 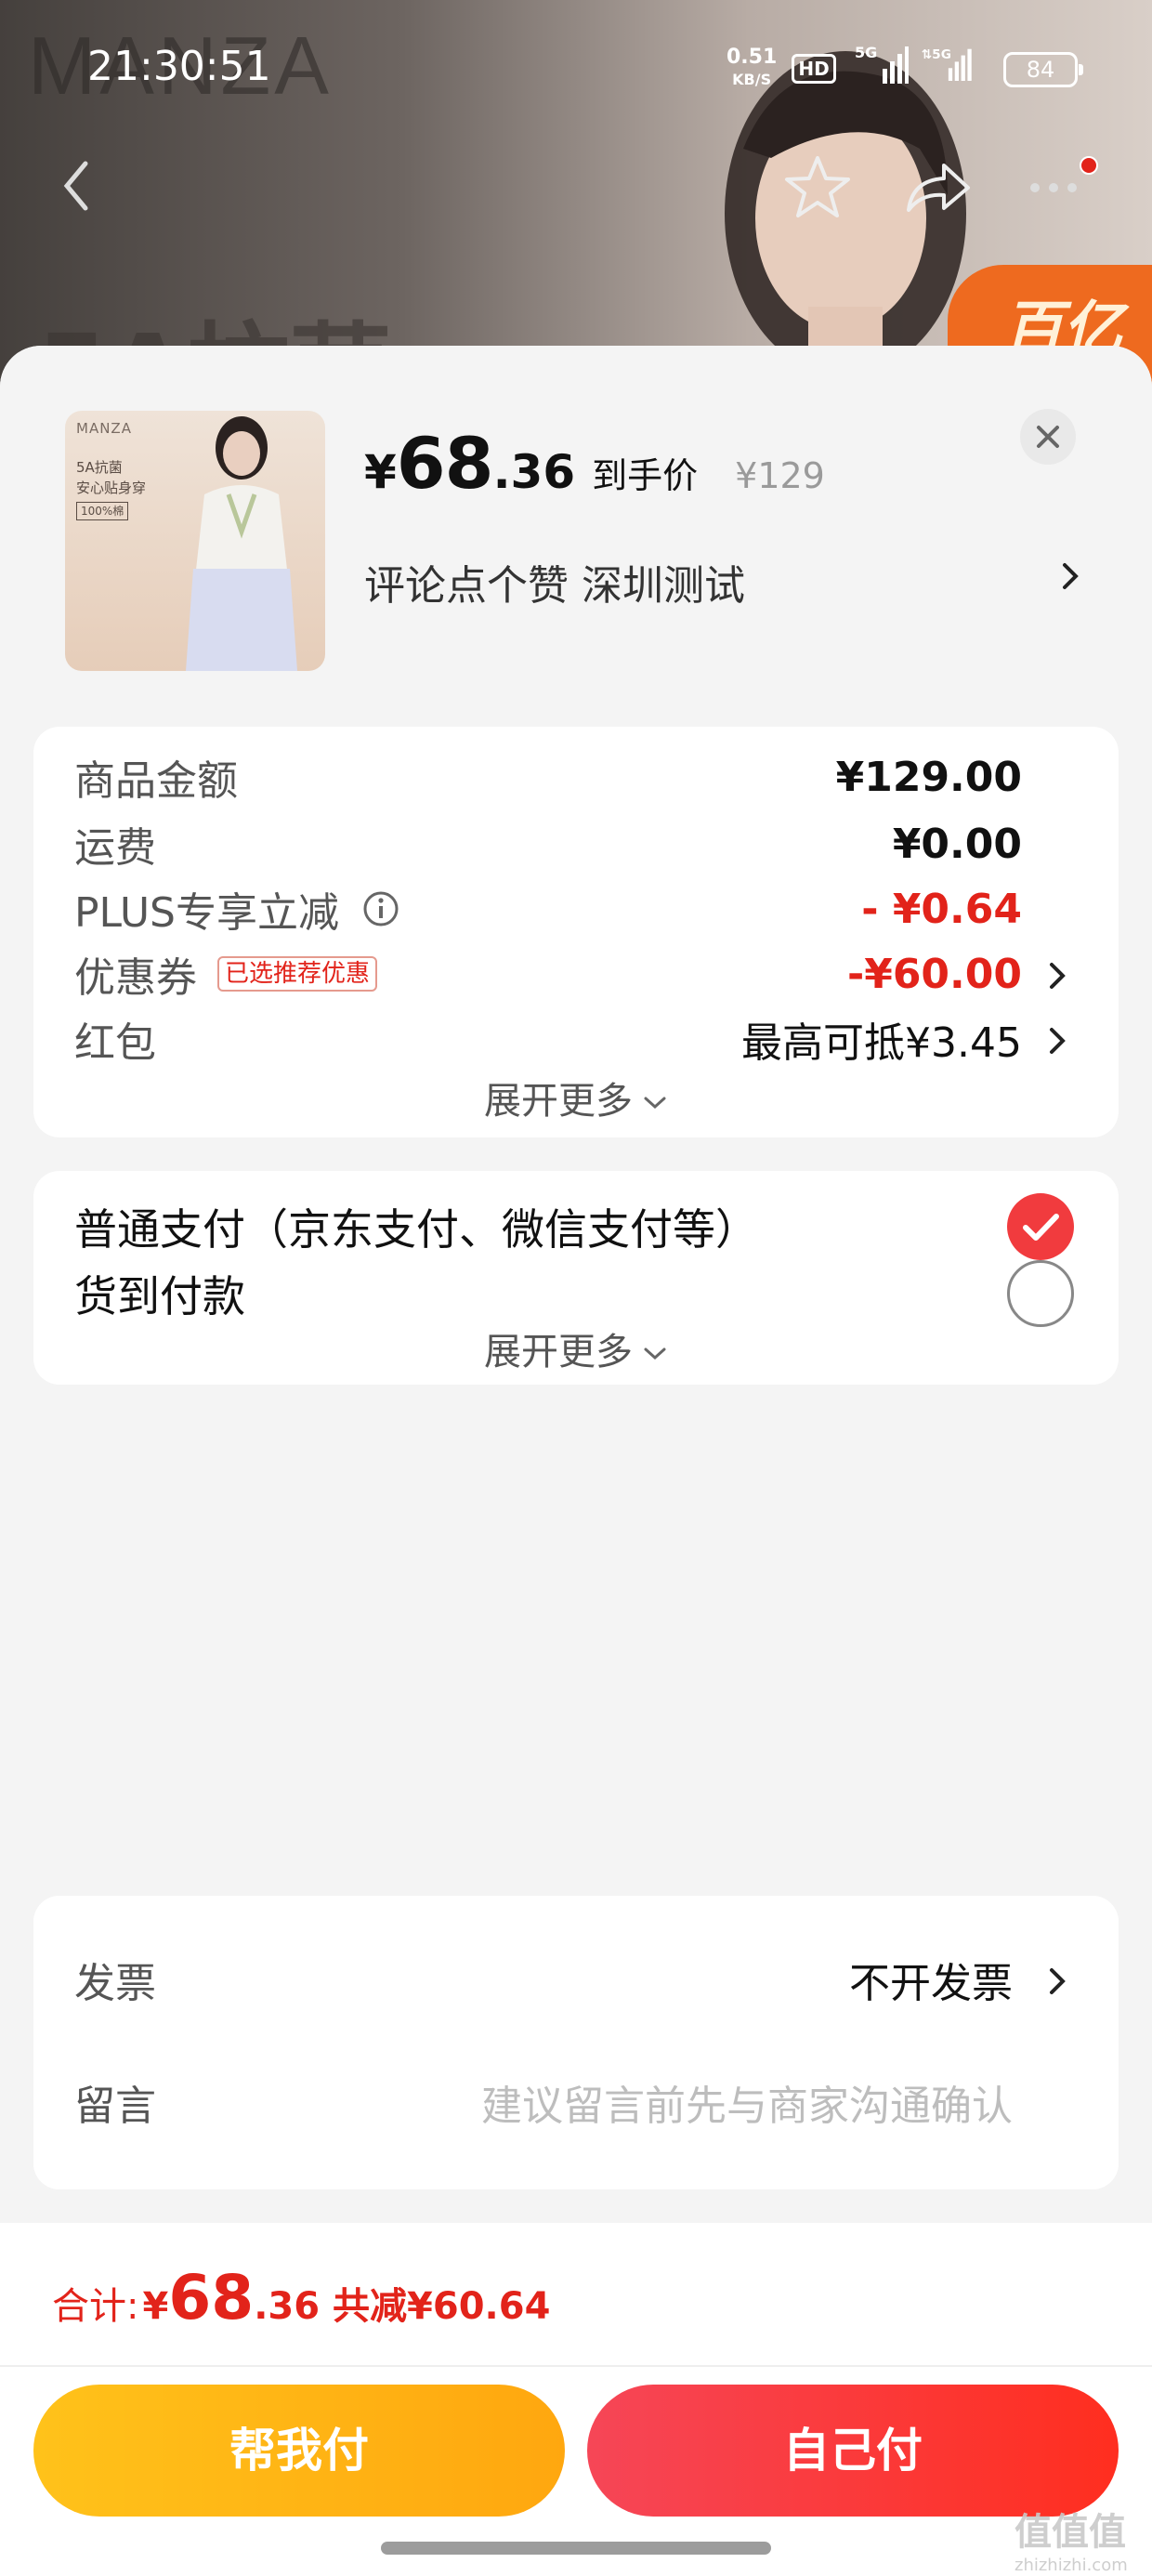 I want to click on product-thumbnail: MANZA 5A抗菌 安心贴身穿 100%棉, so click(x=195, y=541).